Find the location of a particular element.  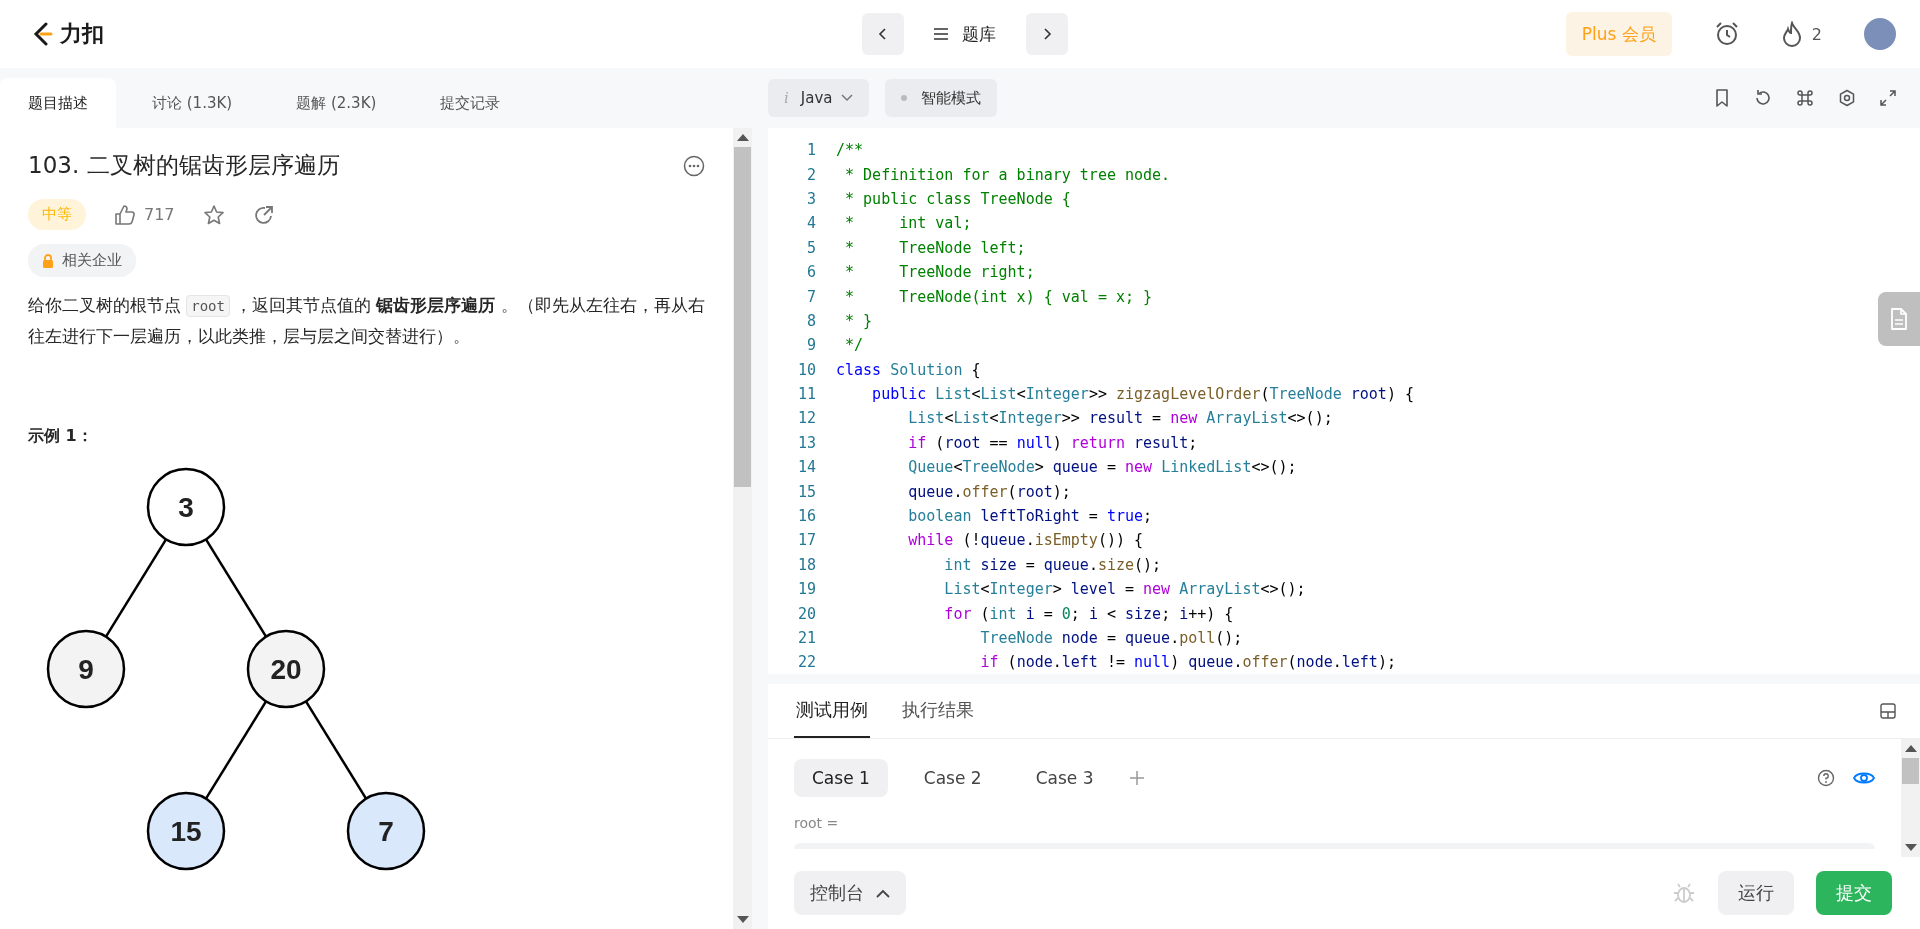

command-key-icon is located at coordinates (1805, 98).